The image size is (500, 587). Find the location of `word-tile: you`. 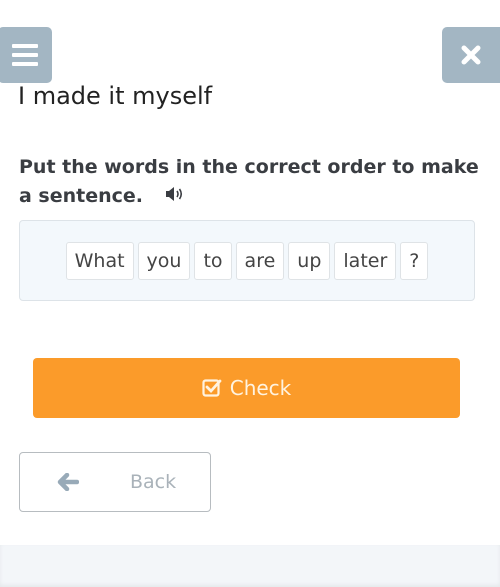

word-tile: you is located at coordinates (164, 260).